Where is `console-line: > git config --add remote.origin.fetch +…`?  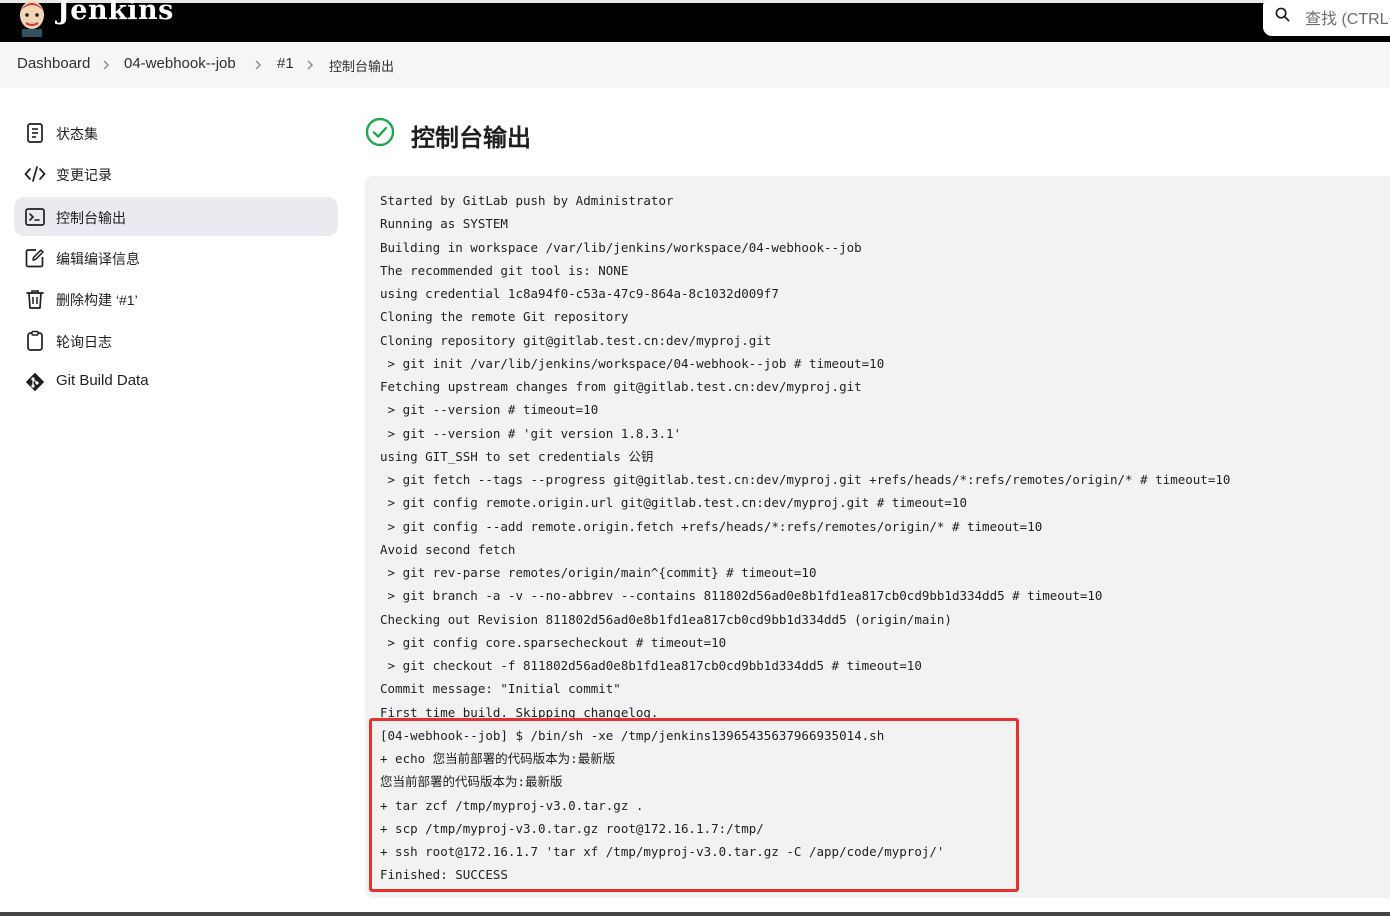 console-line: > git config --add remote.origin.fetch +… is located at coordinates (711, 526).